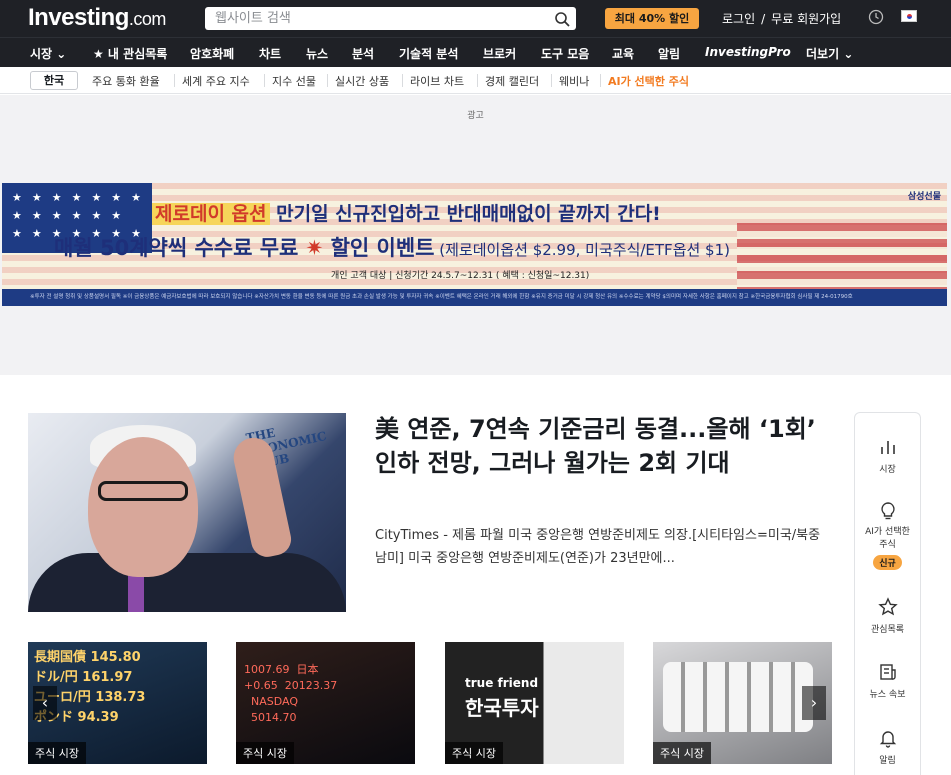  What do you see at coordinates (428, 53) in the screenshot?
I see `nav-technical: 기술적 분석` at bounding box center [428, 53].